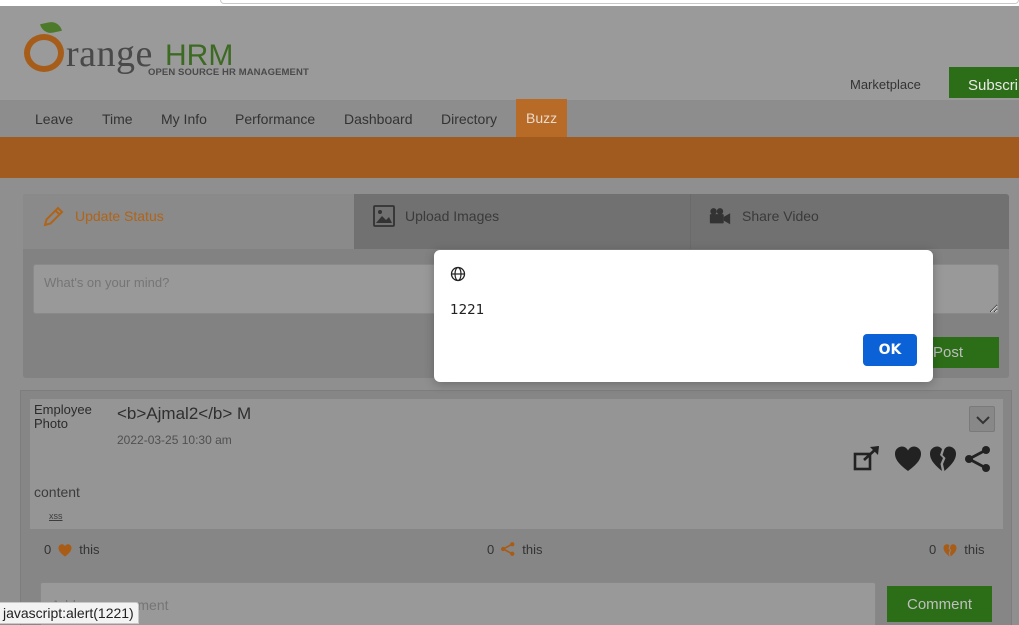 This screenshot has width=1019, height=625. I want to click on post-timestamp: 2022-03-25 10:30 am, so click(174, 440).